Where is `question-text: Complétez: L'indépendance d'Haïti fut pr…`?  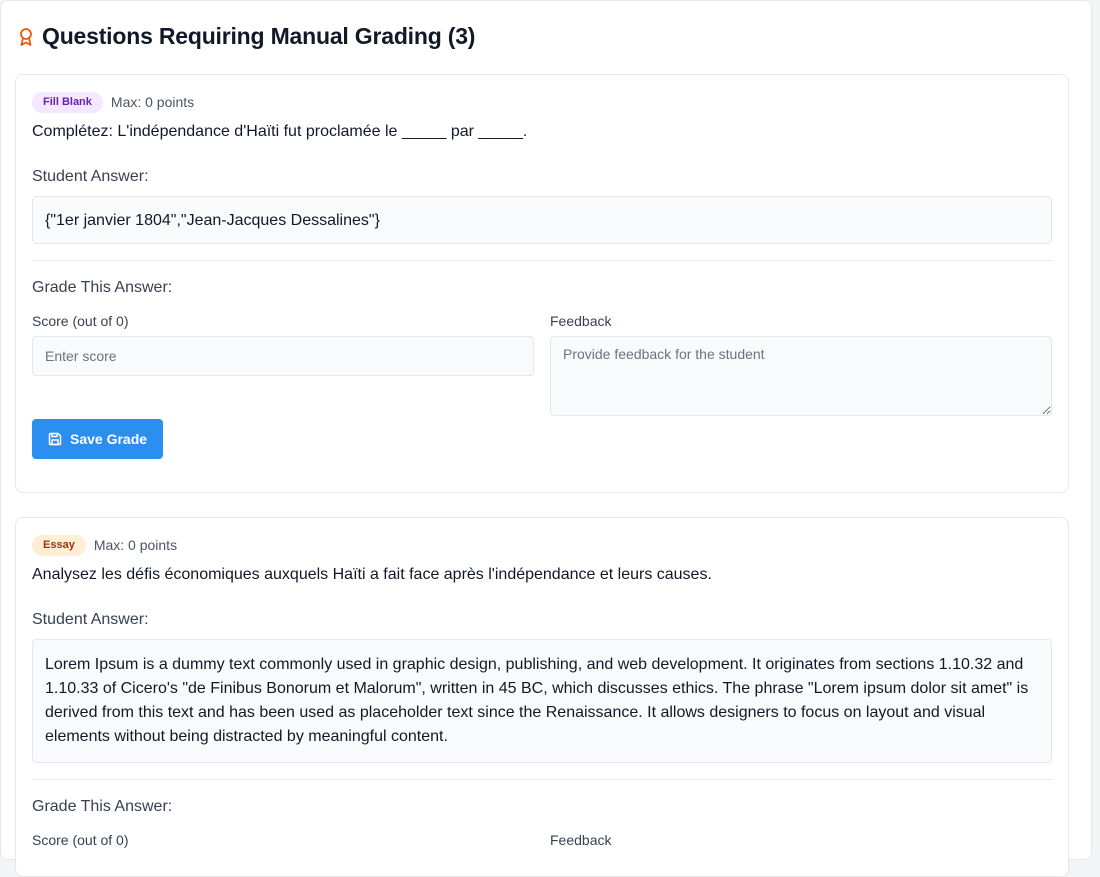
question-text: Complétez: L'indépendance d'Haïti fut pr… is located at coordinates (280, 131).